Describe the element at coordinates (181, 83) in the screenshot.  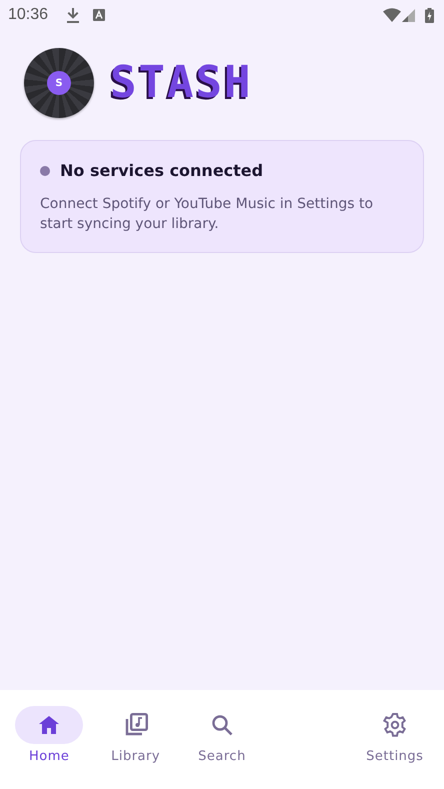
I see `app-title: STASH` at that location.